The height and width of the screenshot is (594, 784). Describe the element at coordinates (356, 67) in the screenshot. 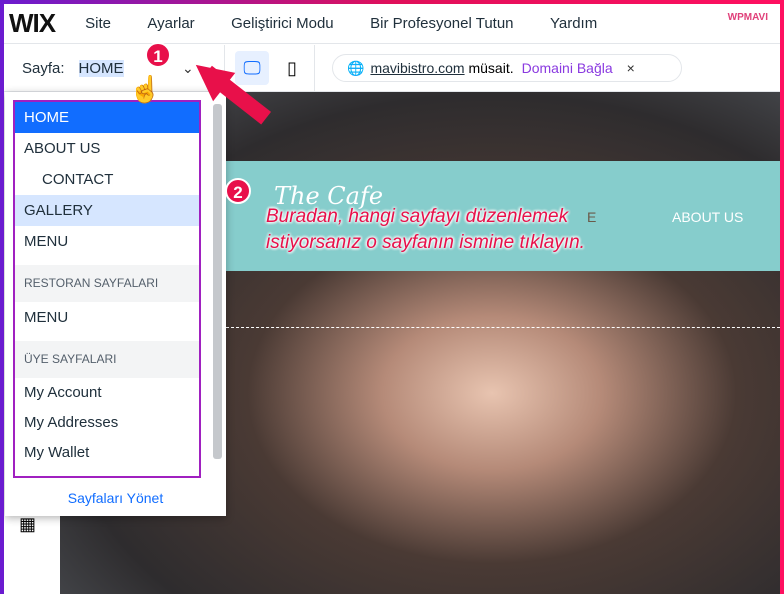

I see `globe-icon: 🌐` at that location.